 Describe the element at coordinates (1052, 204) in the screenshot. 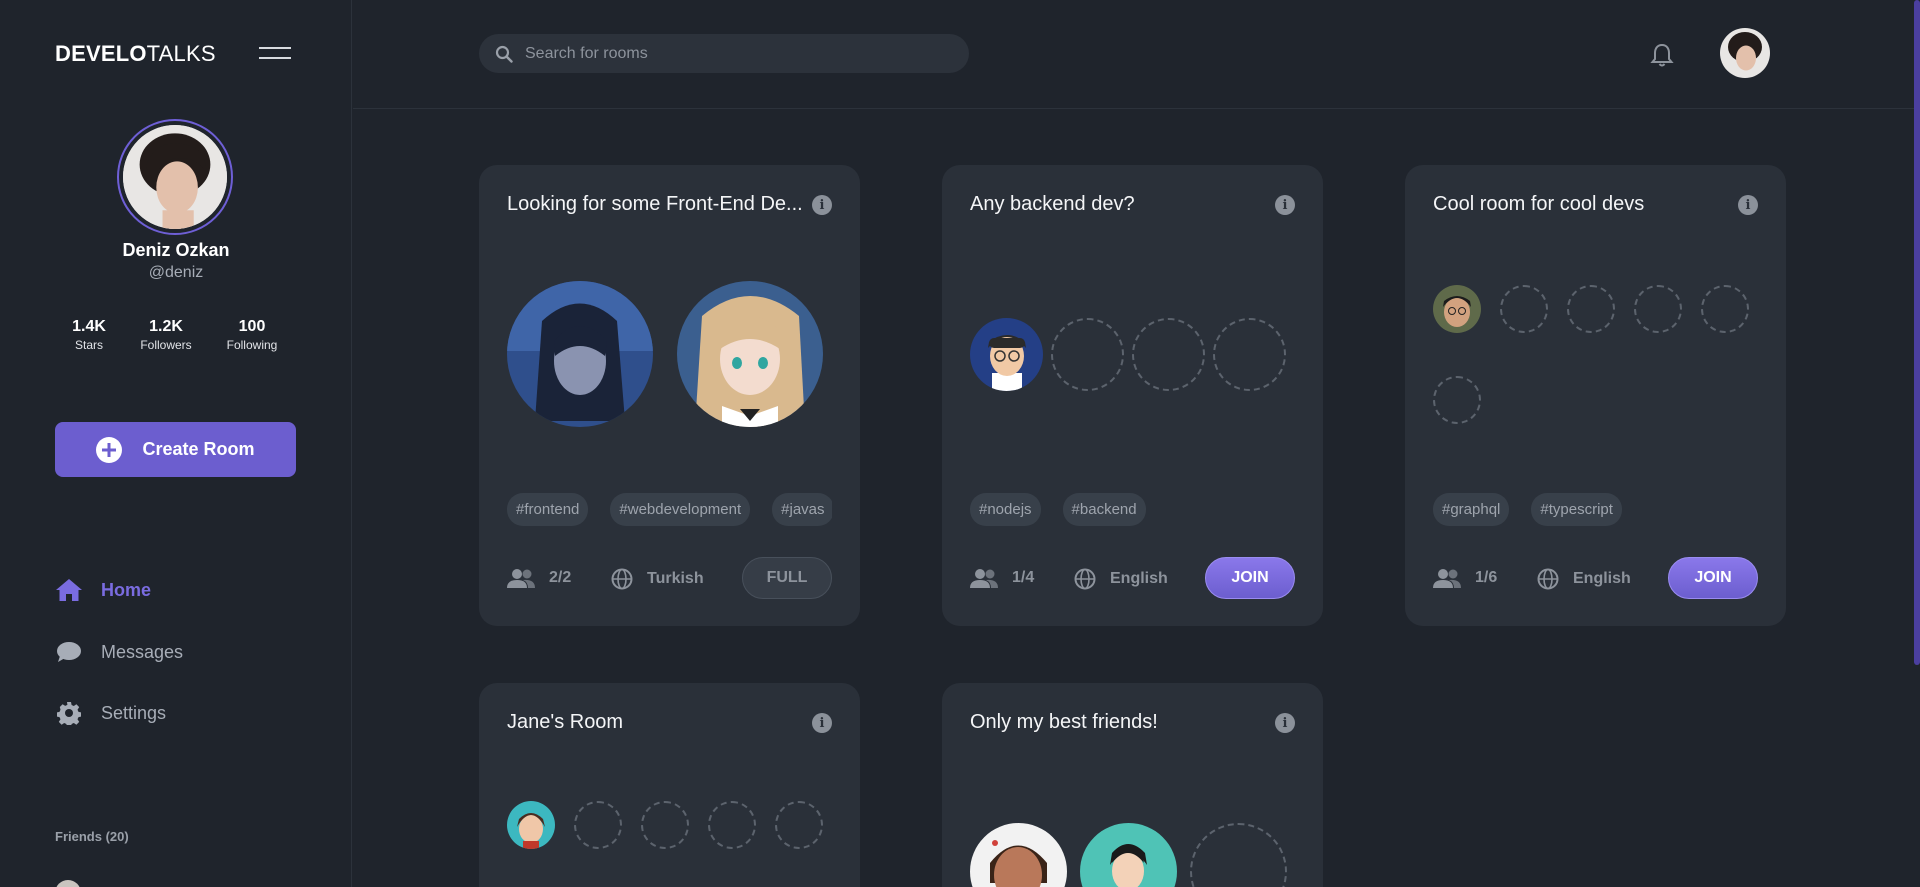

I see `room-title: Any backend dev?` at that location.